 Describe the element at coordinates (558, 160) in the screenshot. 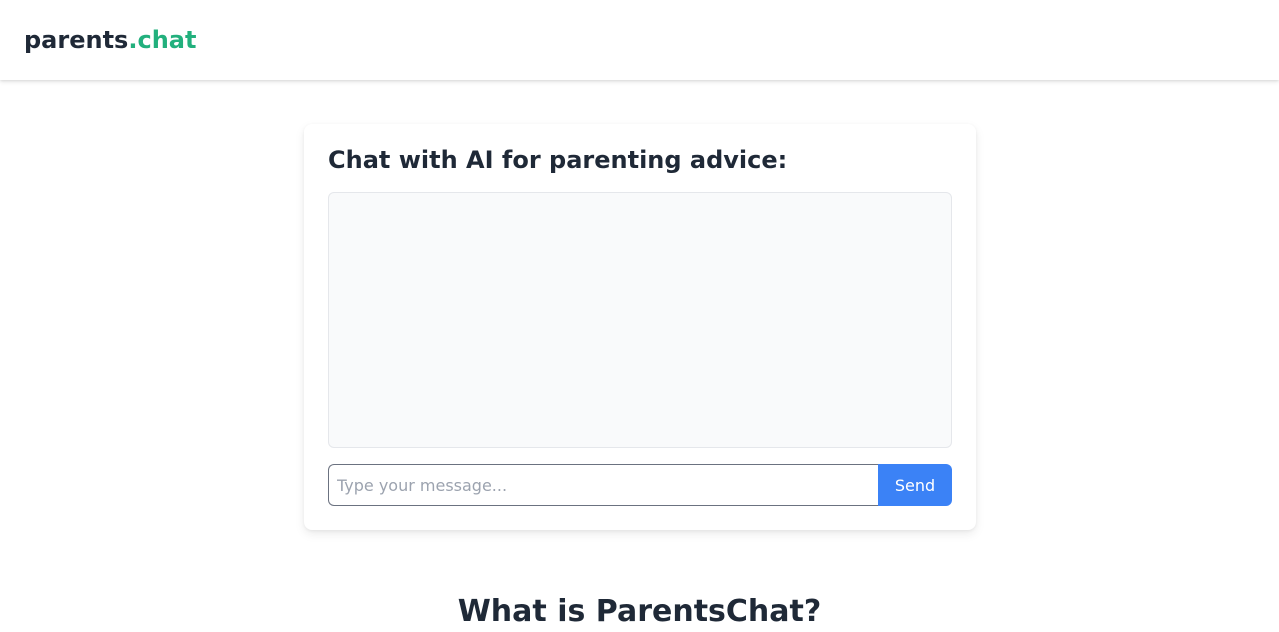

I see `chat-title: Chat with AI for parenting advice:` at that location.